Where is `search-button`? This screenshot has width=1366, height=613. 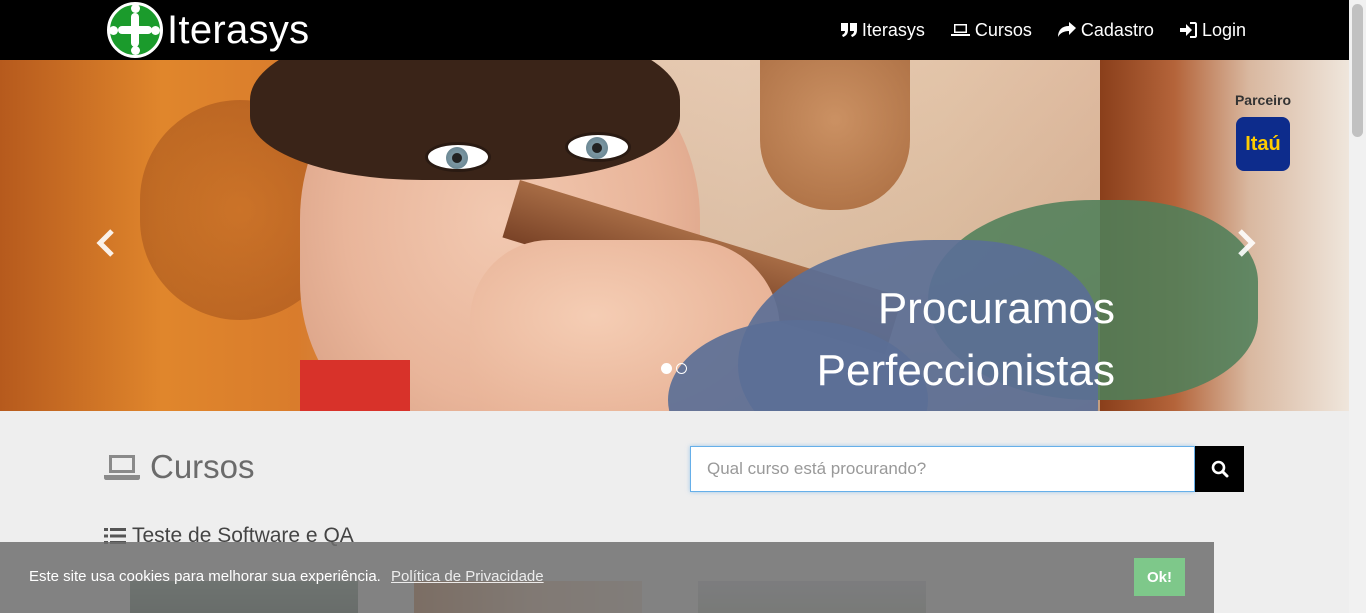
search-button is located at coordinates (1219, 469).